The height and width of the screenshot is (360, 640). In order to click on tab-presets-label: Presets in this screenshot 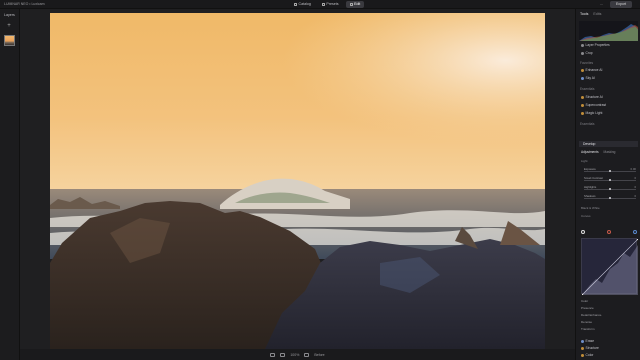, I will do `click(332, 4)`.